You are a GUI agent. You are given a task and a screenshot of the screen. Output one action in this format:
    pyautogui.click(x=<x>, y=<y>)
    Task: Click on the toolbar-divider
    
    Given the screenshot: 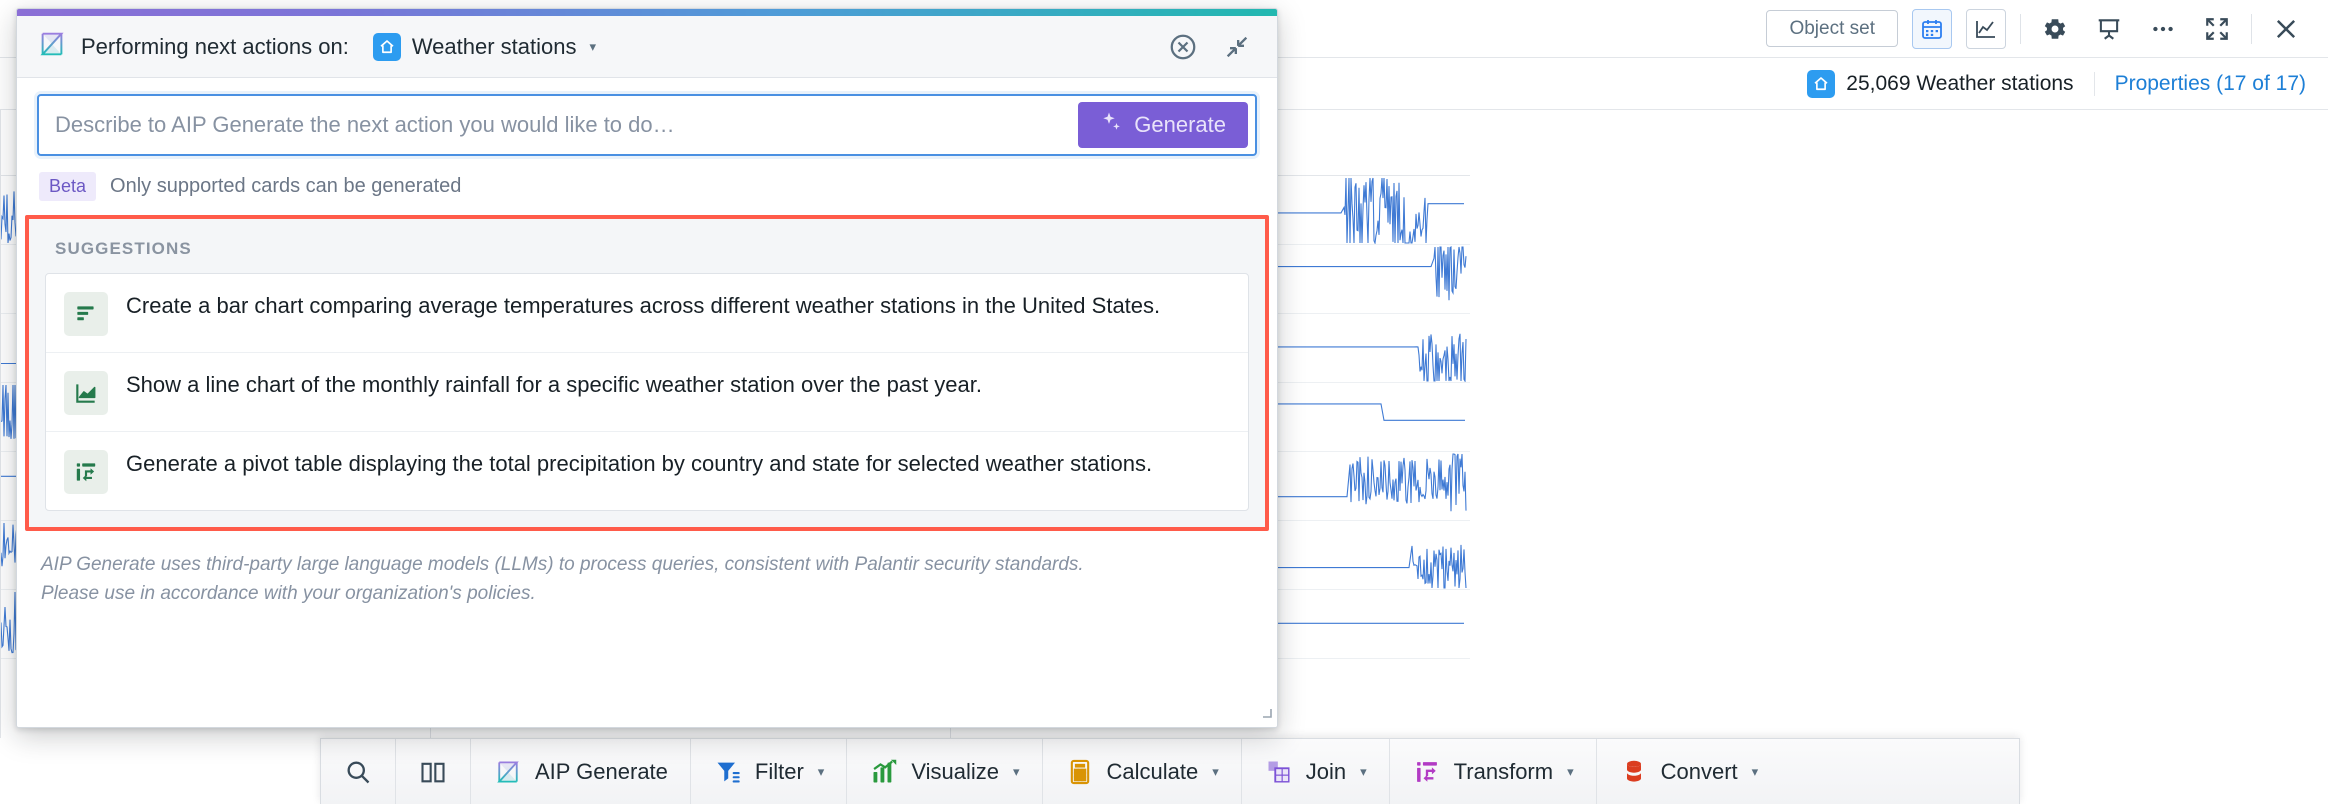 What is the action you would take?
    pyautogui.click(x=2020, y=28)
    